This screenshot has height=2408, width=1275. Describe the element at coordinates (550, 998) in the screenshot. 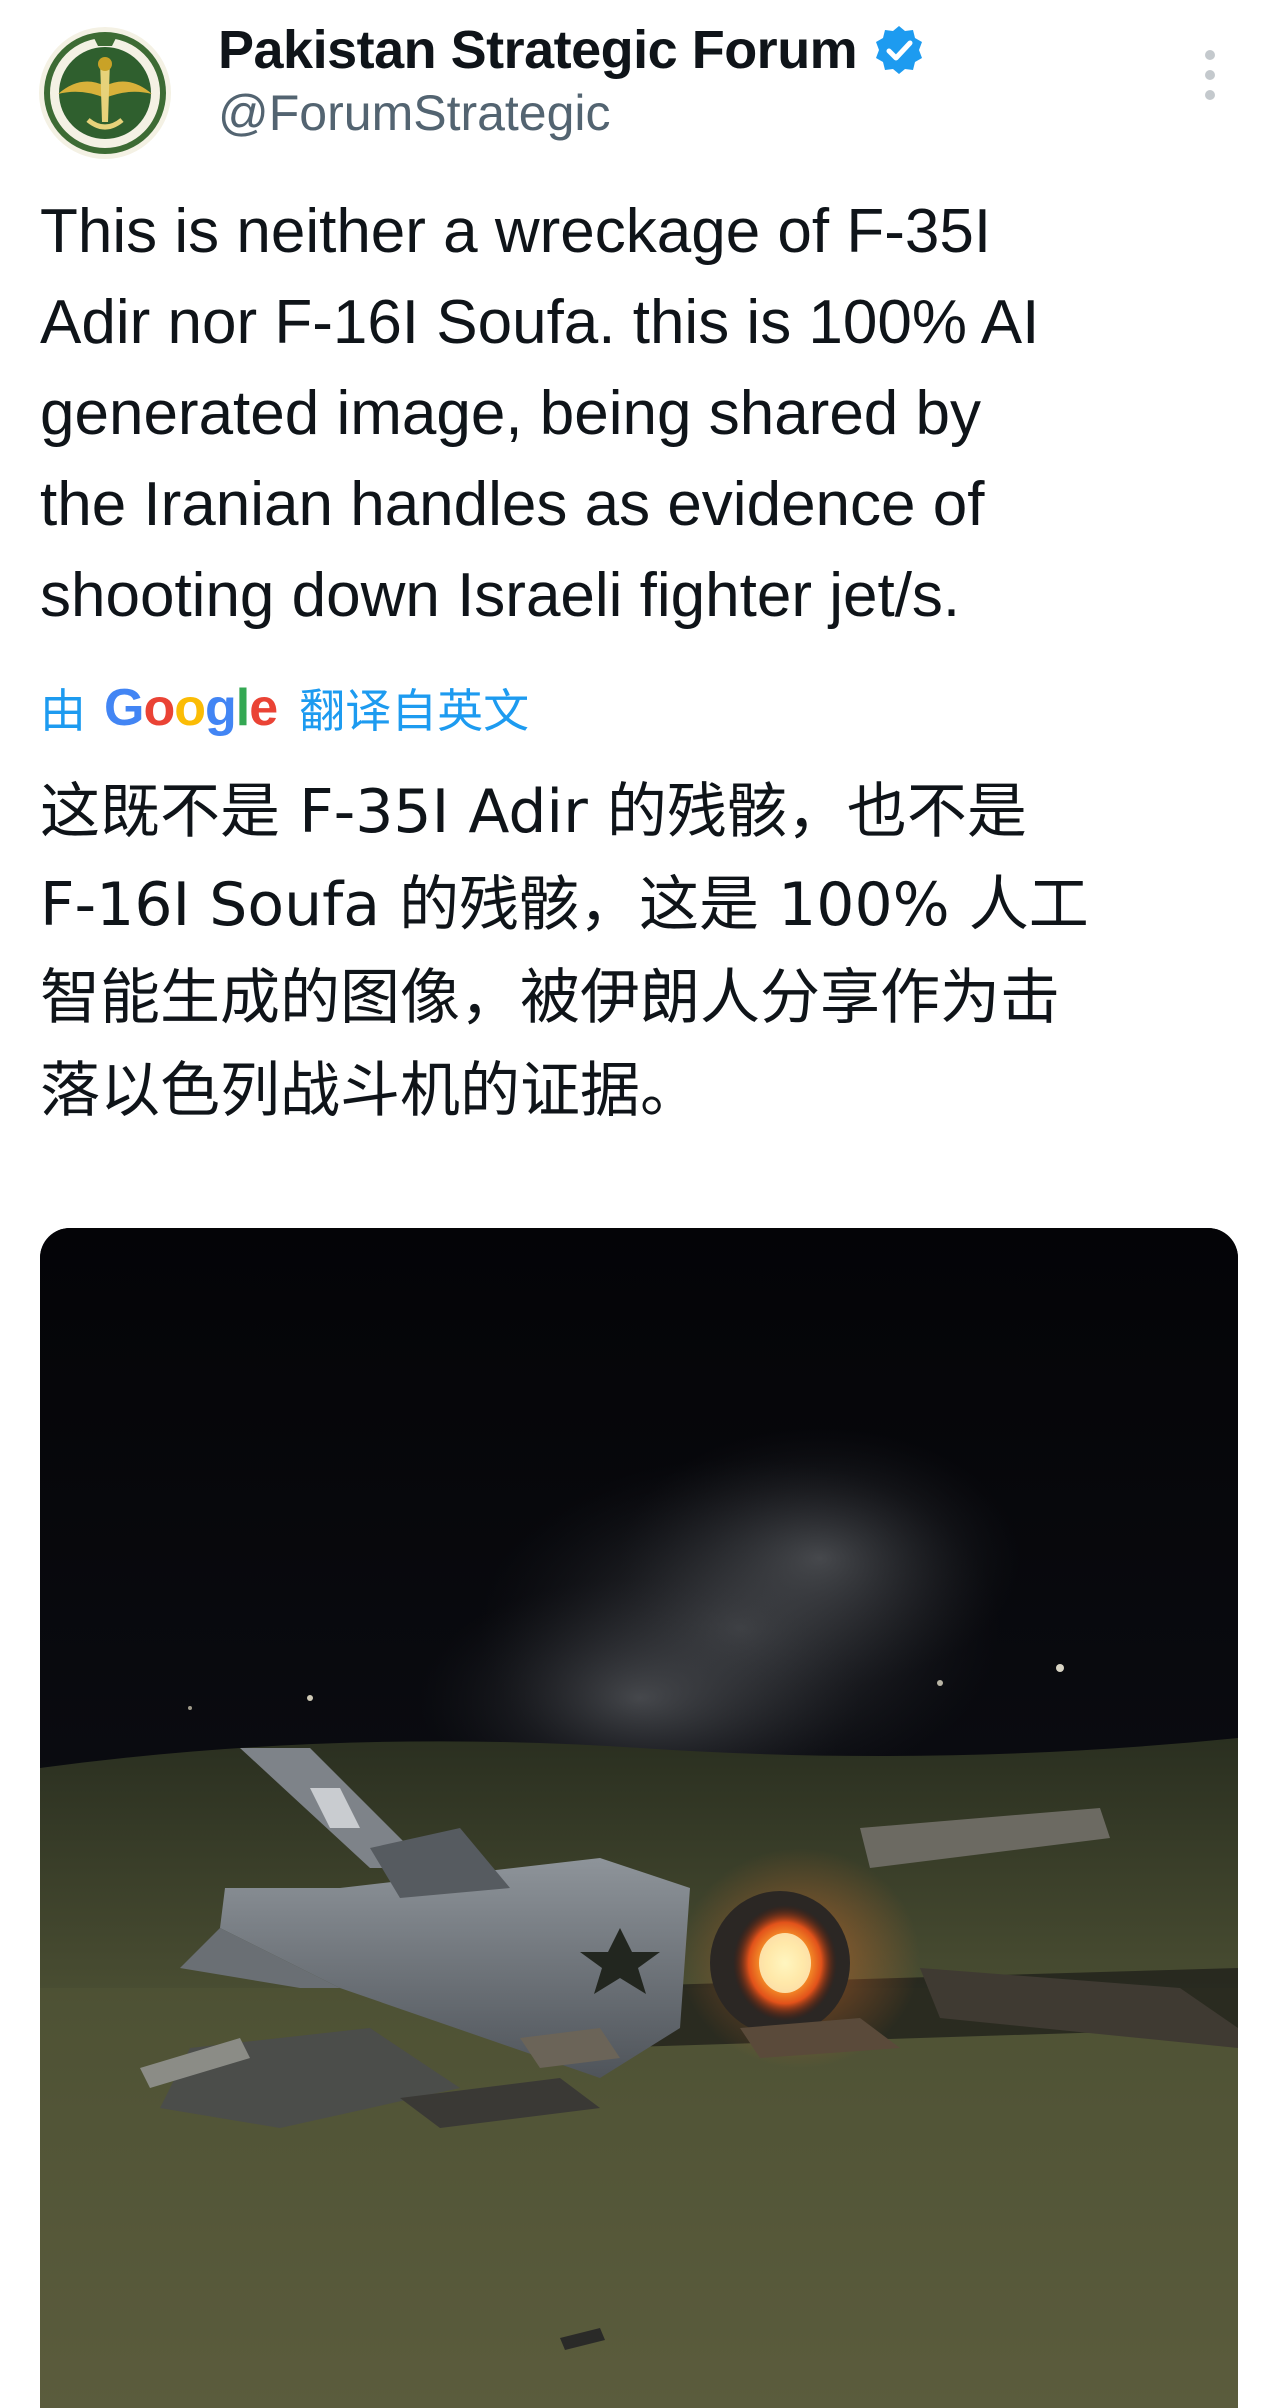

I see `translated-text-line: 智能生成的图像，被伊朗人分享作为击` at that location.